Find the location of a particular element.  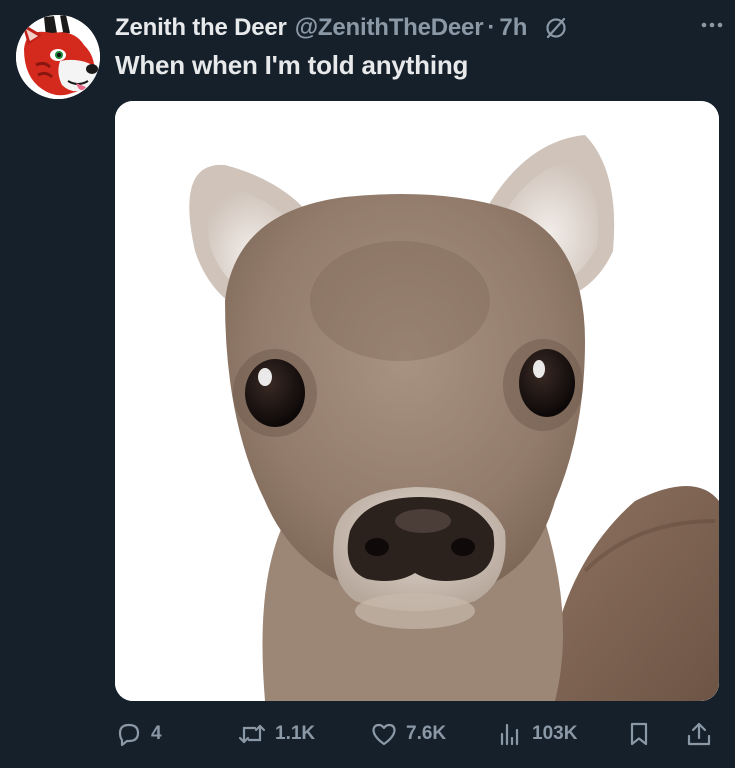

views-icon is located at coordinates (509, 734).